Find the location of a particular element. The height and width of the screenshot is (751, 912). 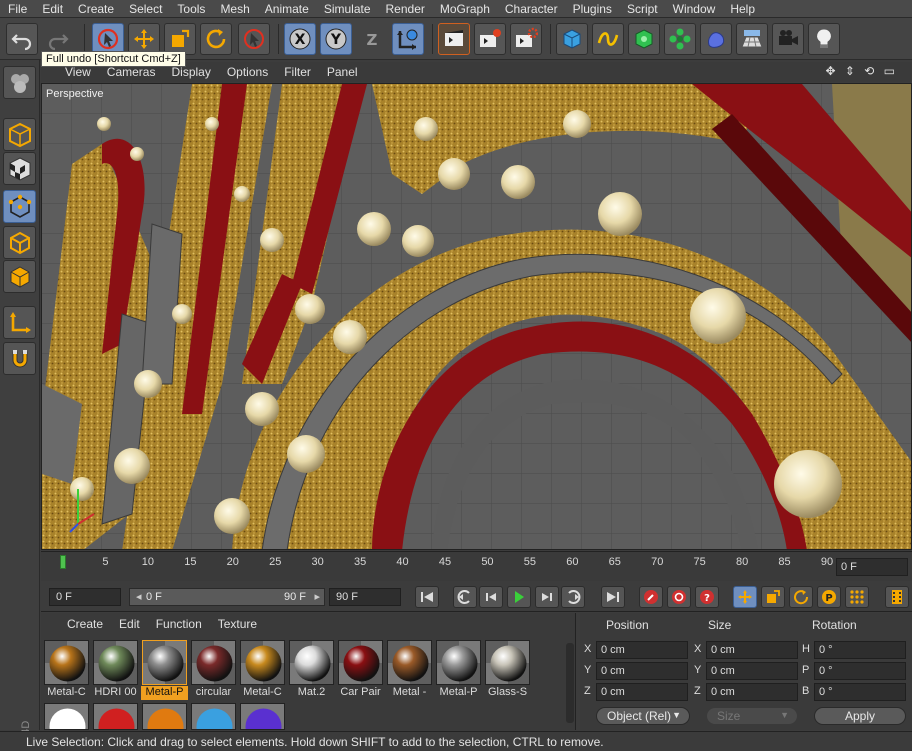

nurbs-button is located at coordinates (644, 39).